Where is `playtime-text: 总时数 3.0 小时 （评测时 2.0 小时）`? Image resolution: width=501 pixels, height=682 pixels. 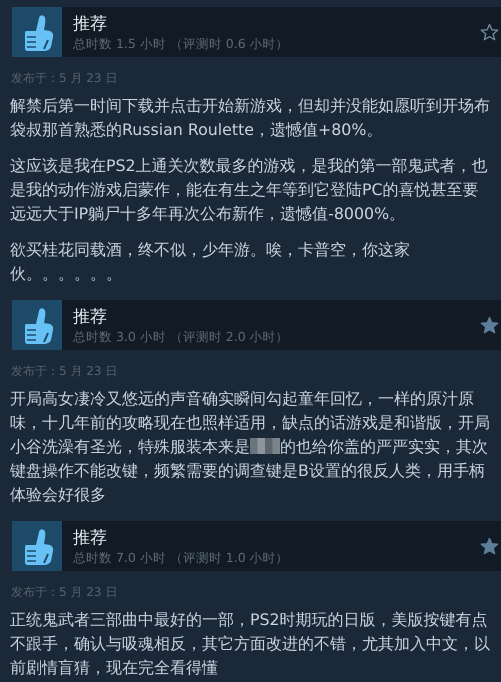
playtime-text: 总时数 3.0 小时 （评测时 2.0 小时） is located at coordinates (181, 336).